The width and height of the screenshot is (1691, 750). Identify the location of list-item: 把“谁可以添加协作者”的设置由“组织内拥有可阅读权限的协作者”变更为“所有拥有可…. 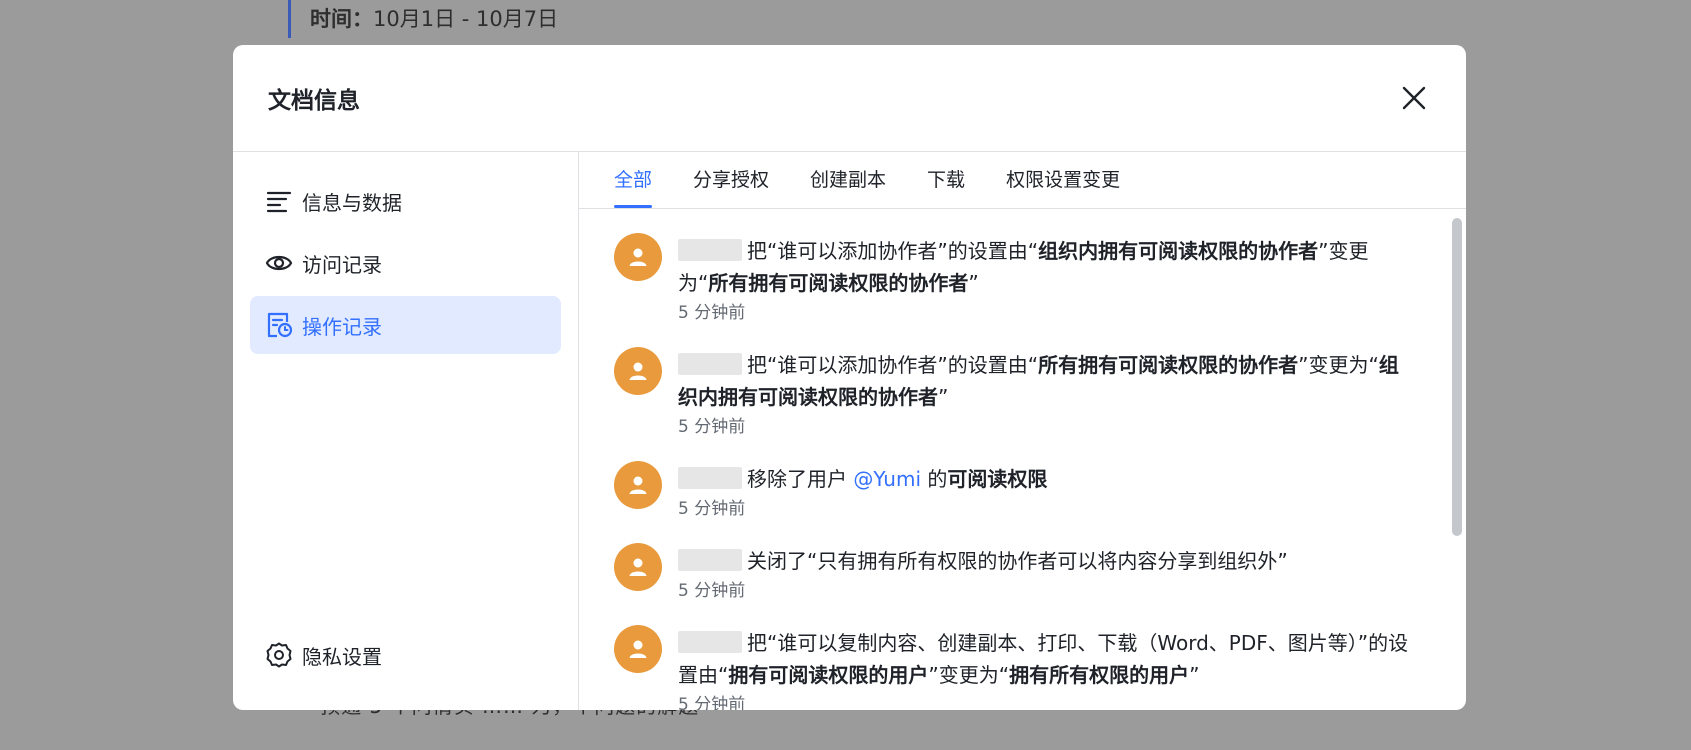
(1031, 279).